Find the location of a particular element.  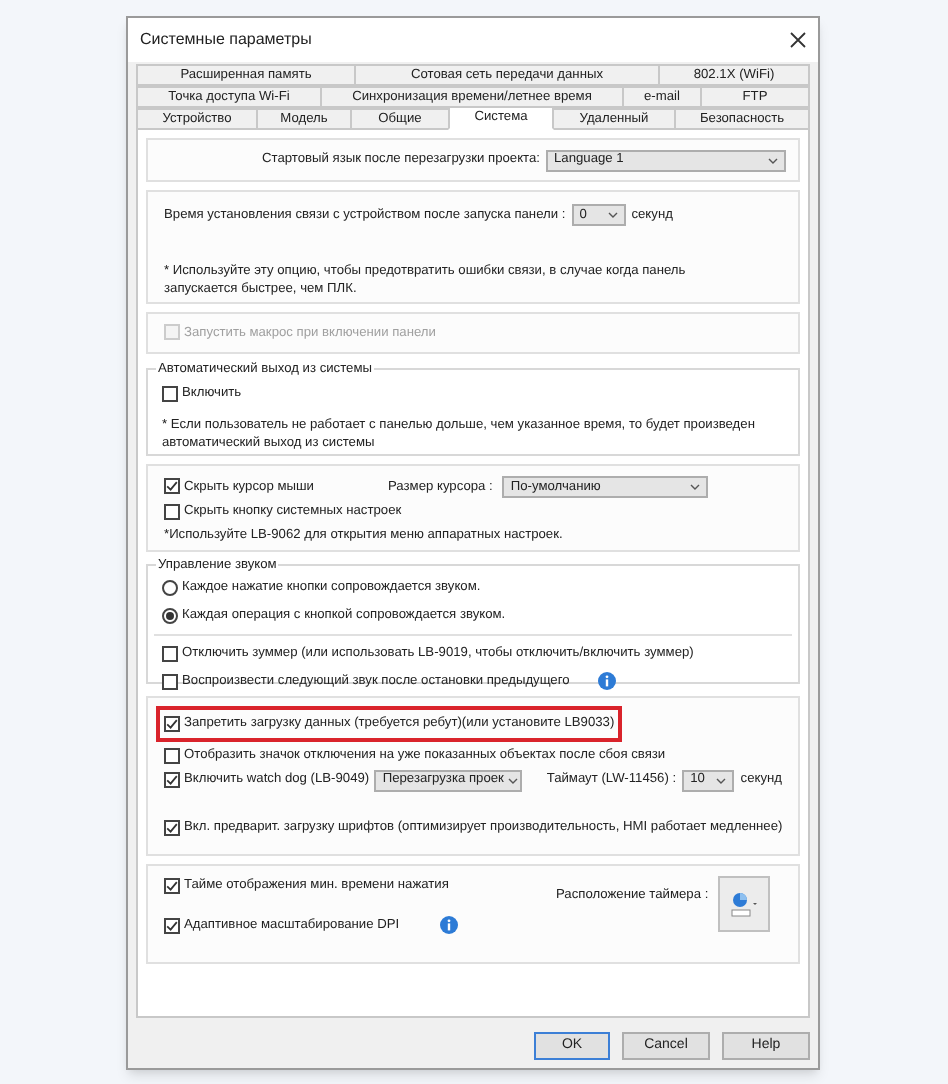

close-icon is located at coordinates (798, 40).